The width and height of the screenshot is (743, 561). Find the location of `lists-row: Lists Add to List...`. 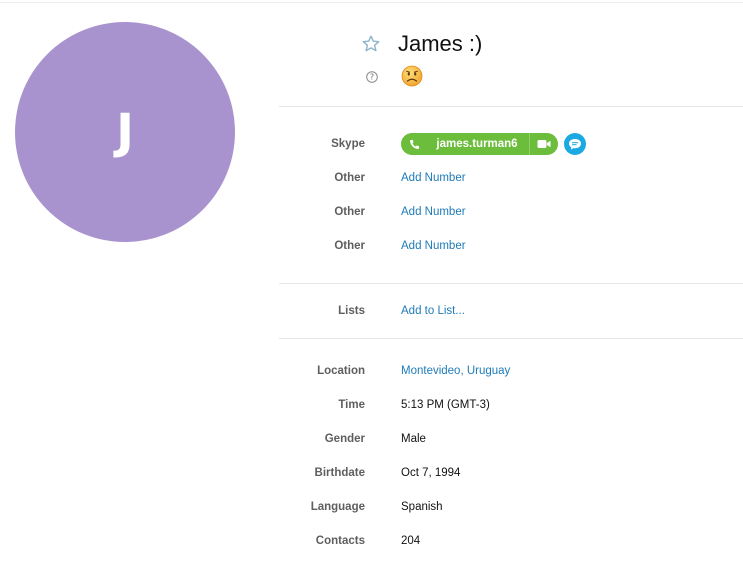

lists-row: Lists Add to List... is located at coordinates (511, 311).